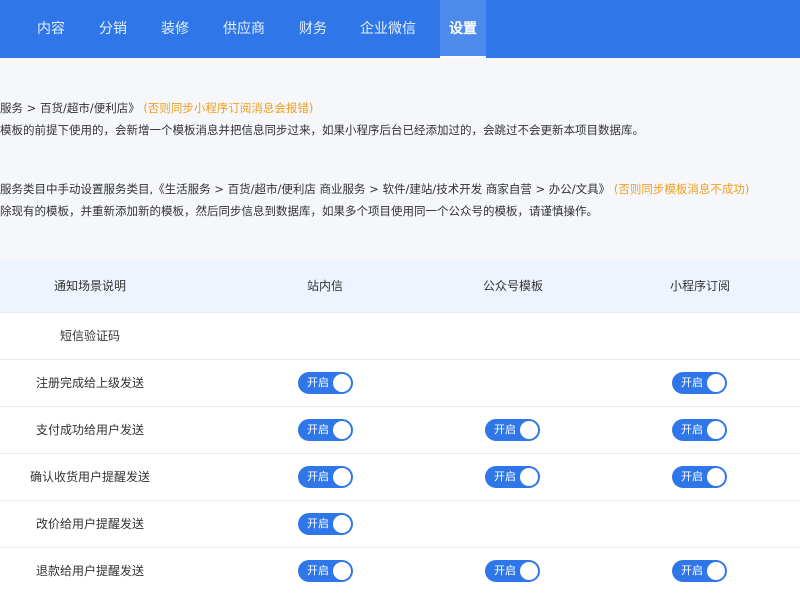  I want to click on note-line-1: 服务 > 百货/超市/便利店》 (否则同步小程序订阅消息会报错), so click(156, 108).